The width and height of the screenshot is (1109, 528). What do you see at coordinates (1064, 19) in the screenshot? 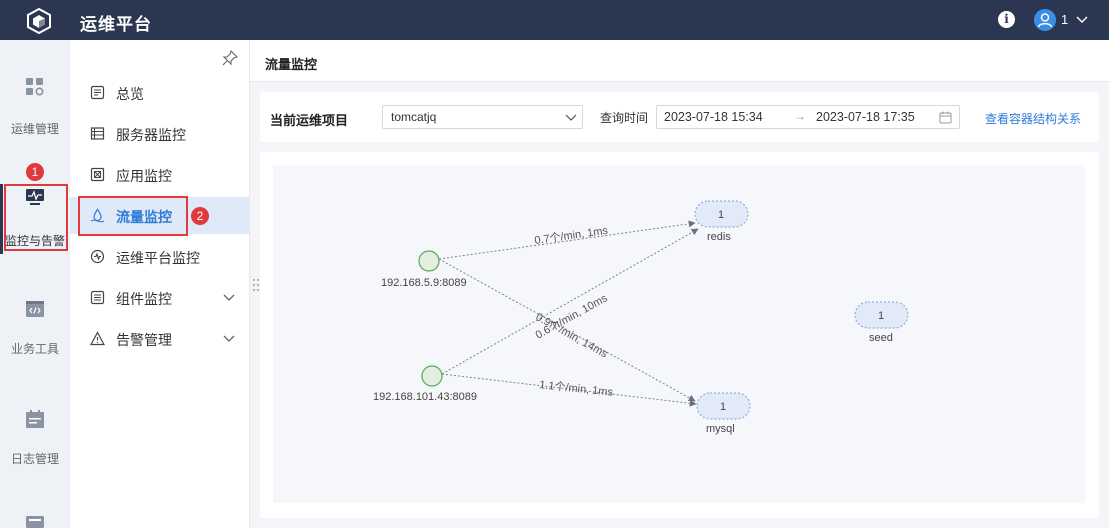
I see `user-name: 1` at bounding box center [1064, 19].